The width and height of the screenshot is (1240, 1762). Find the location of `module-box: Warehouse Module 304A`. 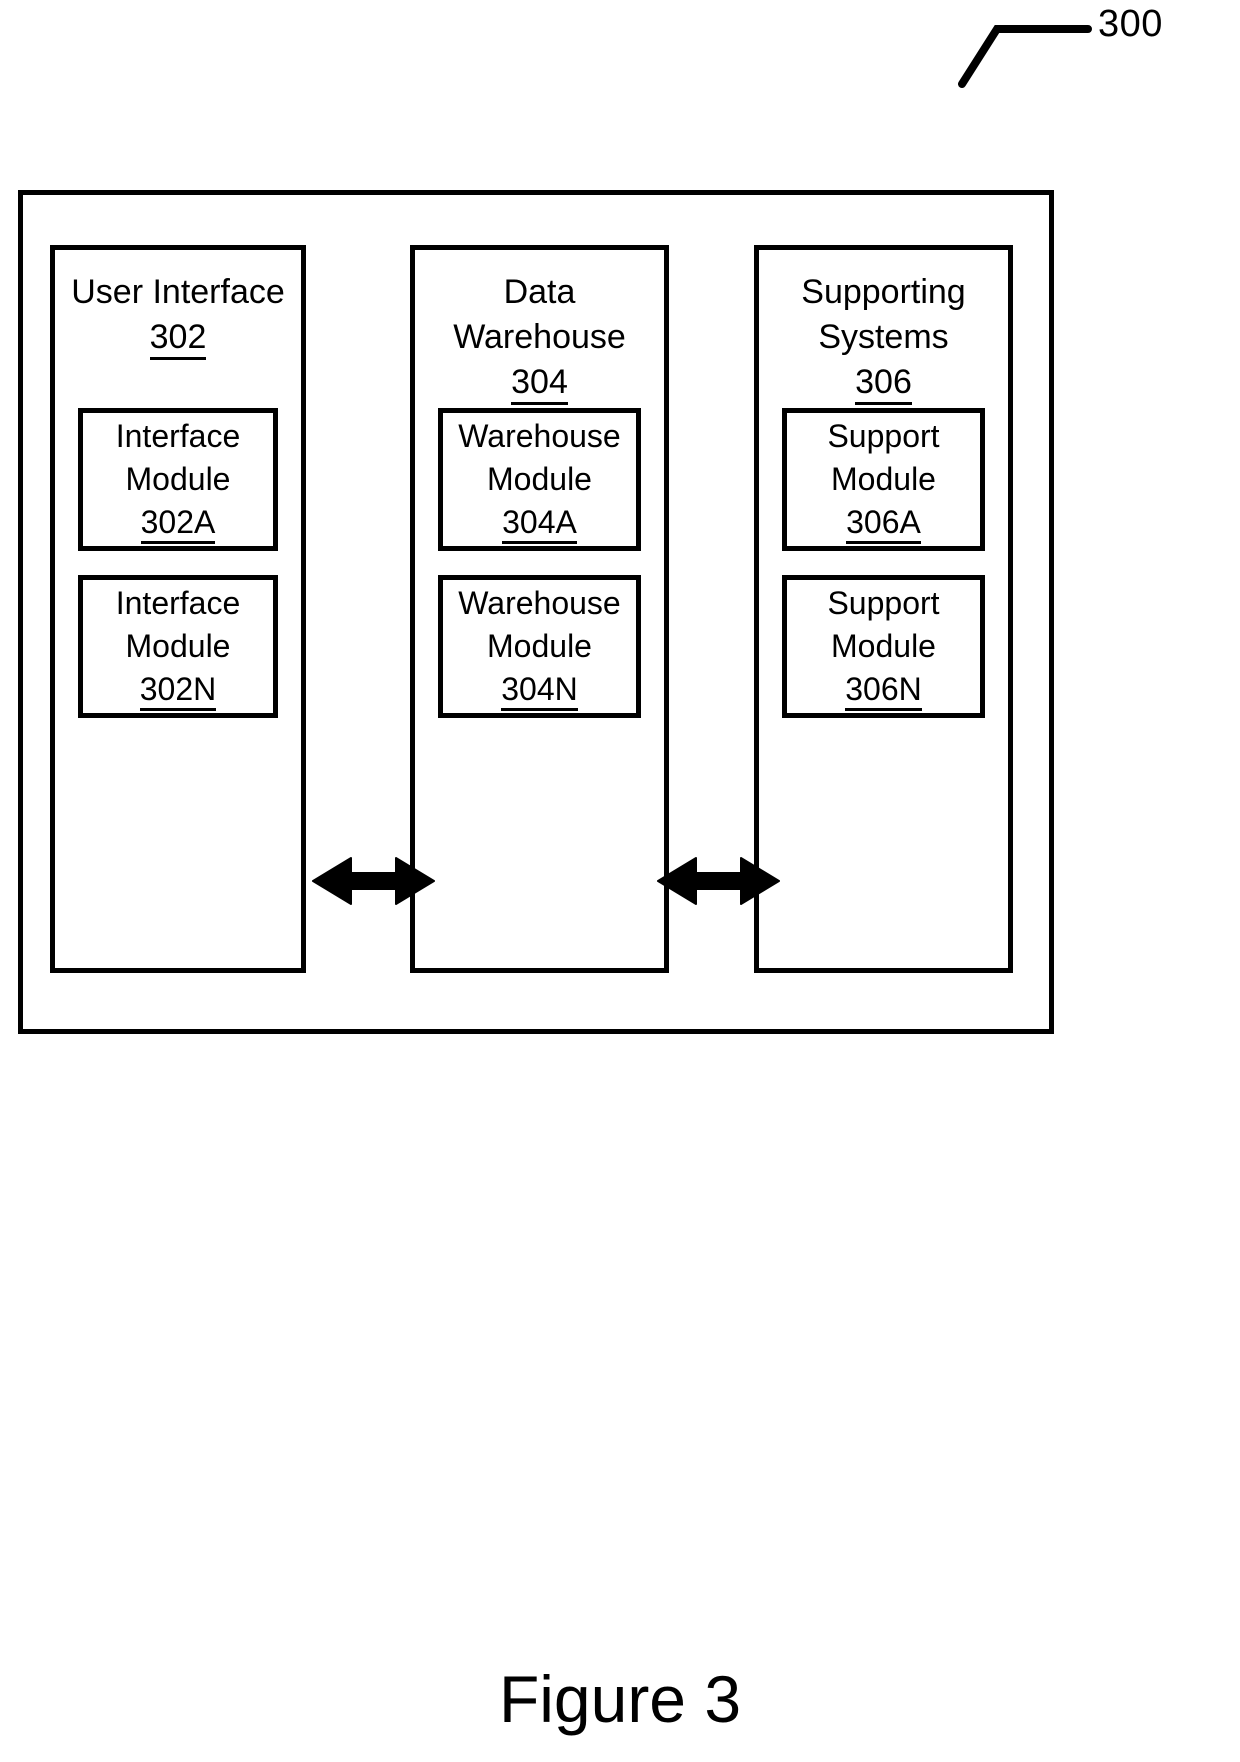

module-box: Warehouse Module 304A is located at coordinates (539, 479).